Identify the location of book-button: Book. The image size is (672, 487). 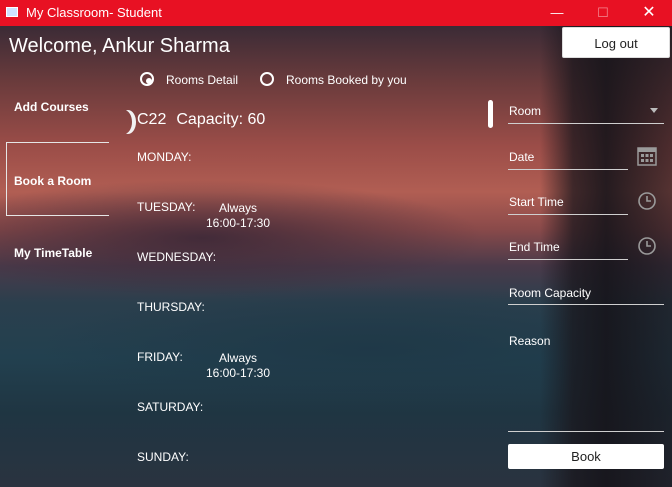
(586, 456).